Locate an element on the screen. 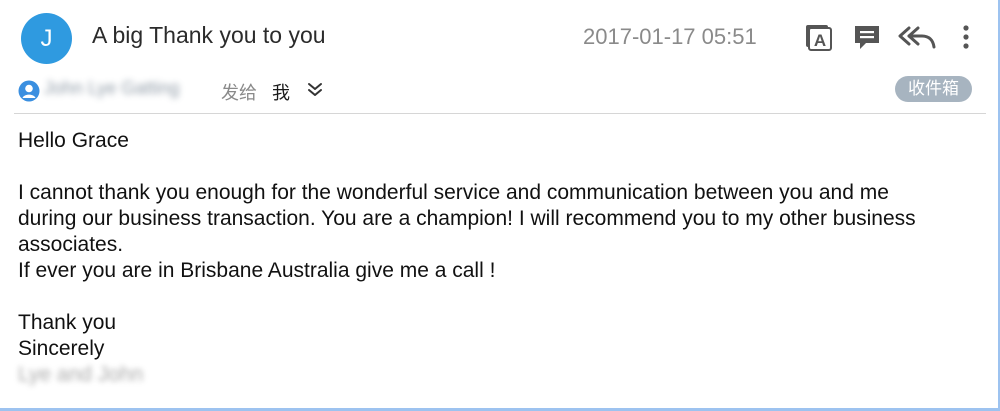  closing-sincerely: Sincerely is located at coordinates (61, 348).